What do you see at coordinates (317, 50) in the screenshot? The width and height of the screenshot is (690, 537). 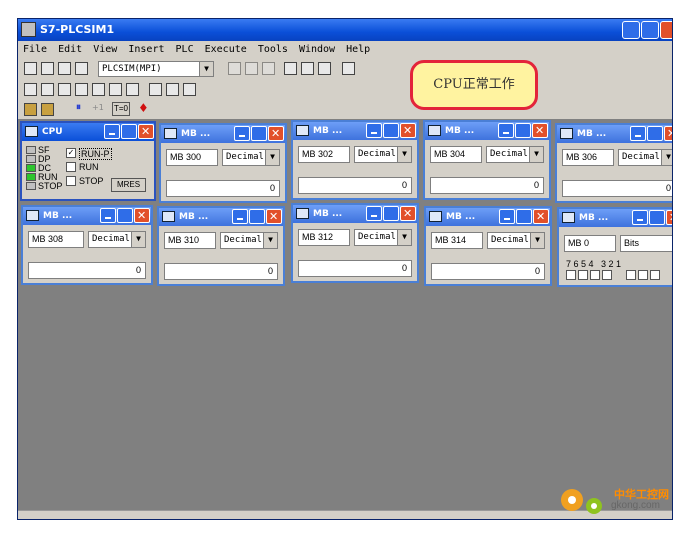 I see `menu-window: Window` at bounding box center [317, 50].